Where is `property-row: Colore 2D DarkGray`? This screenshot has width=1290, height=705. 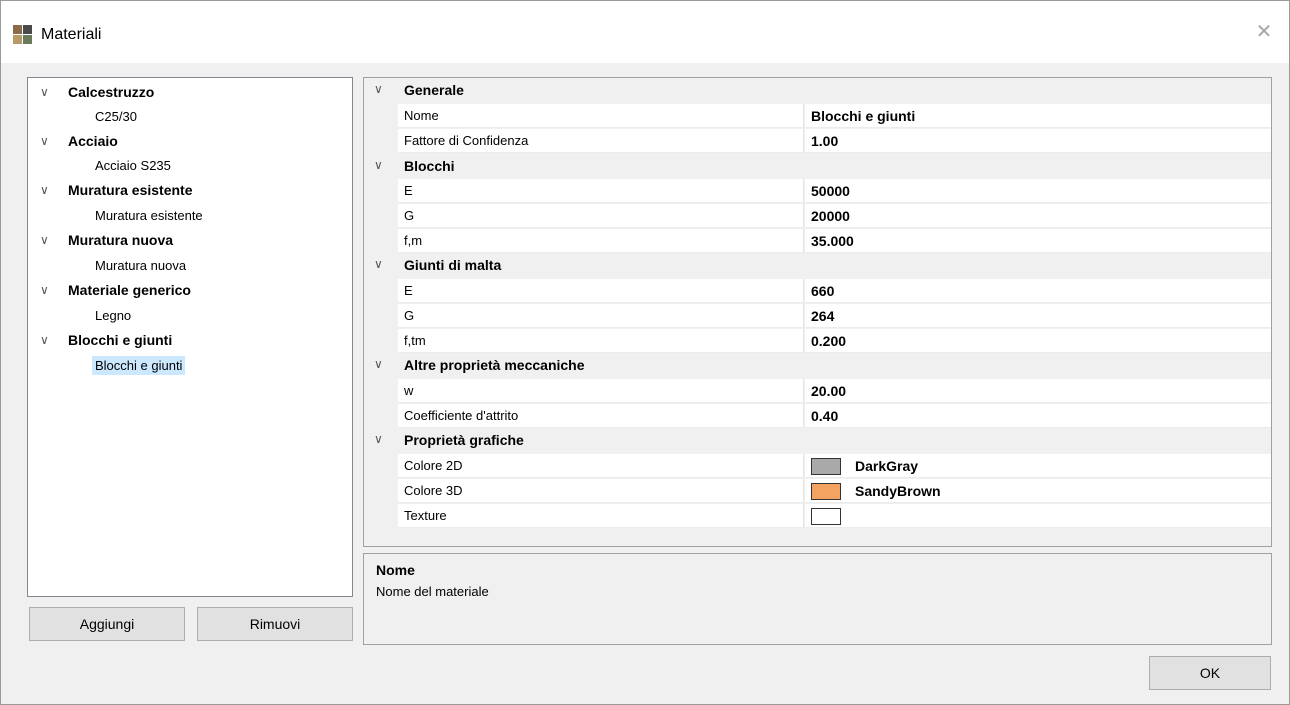 property-row: Colore 2D DarkGray is located at coordinates (817, 466).